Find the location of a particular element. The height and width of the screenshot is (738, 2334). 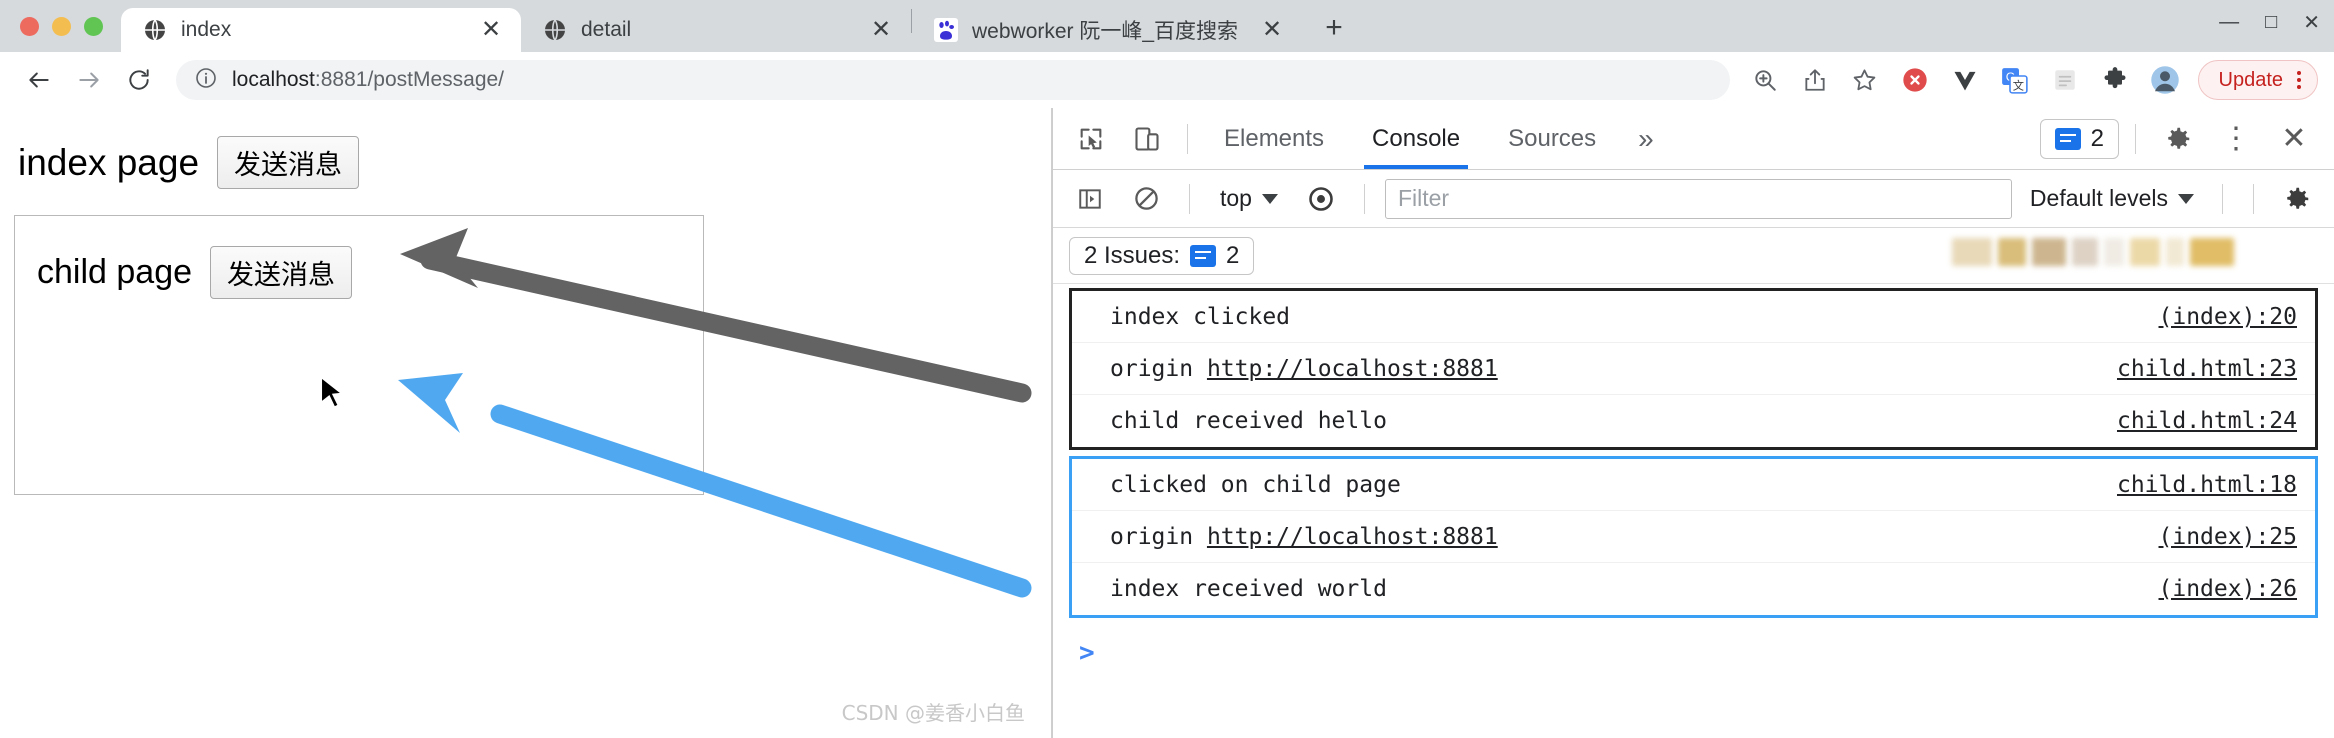

maximize-icon: □ is located at coordinates (2271, 22).